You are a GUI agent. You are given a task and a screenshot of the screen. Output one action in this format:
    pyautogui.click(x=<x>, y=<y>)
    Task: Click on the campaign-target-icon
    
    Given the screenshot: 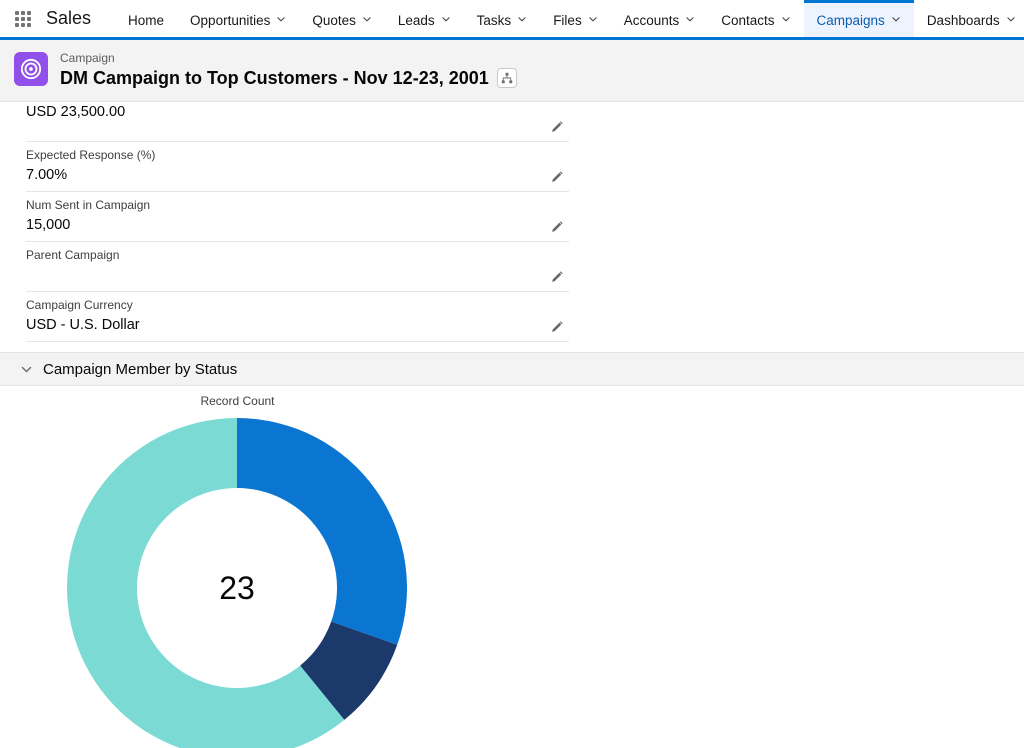 What is the action you would take?
    pyautogui.click(x=31, y=69)
    